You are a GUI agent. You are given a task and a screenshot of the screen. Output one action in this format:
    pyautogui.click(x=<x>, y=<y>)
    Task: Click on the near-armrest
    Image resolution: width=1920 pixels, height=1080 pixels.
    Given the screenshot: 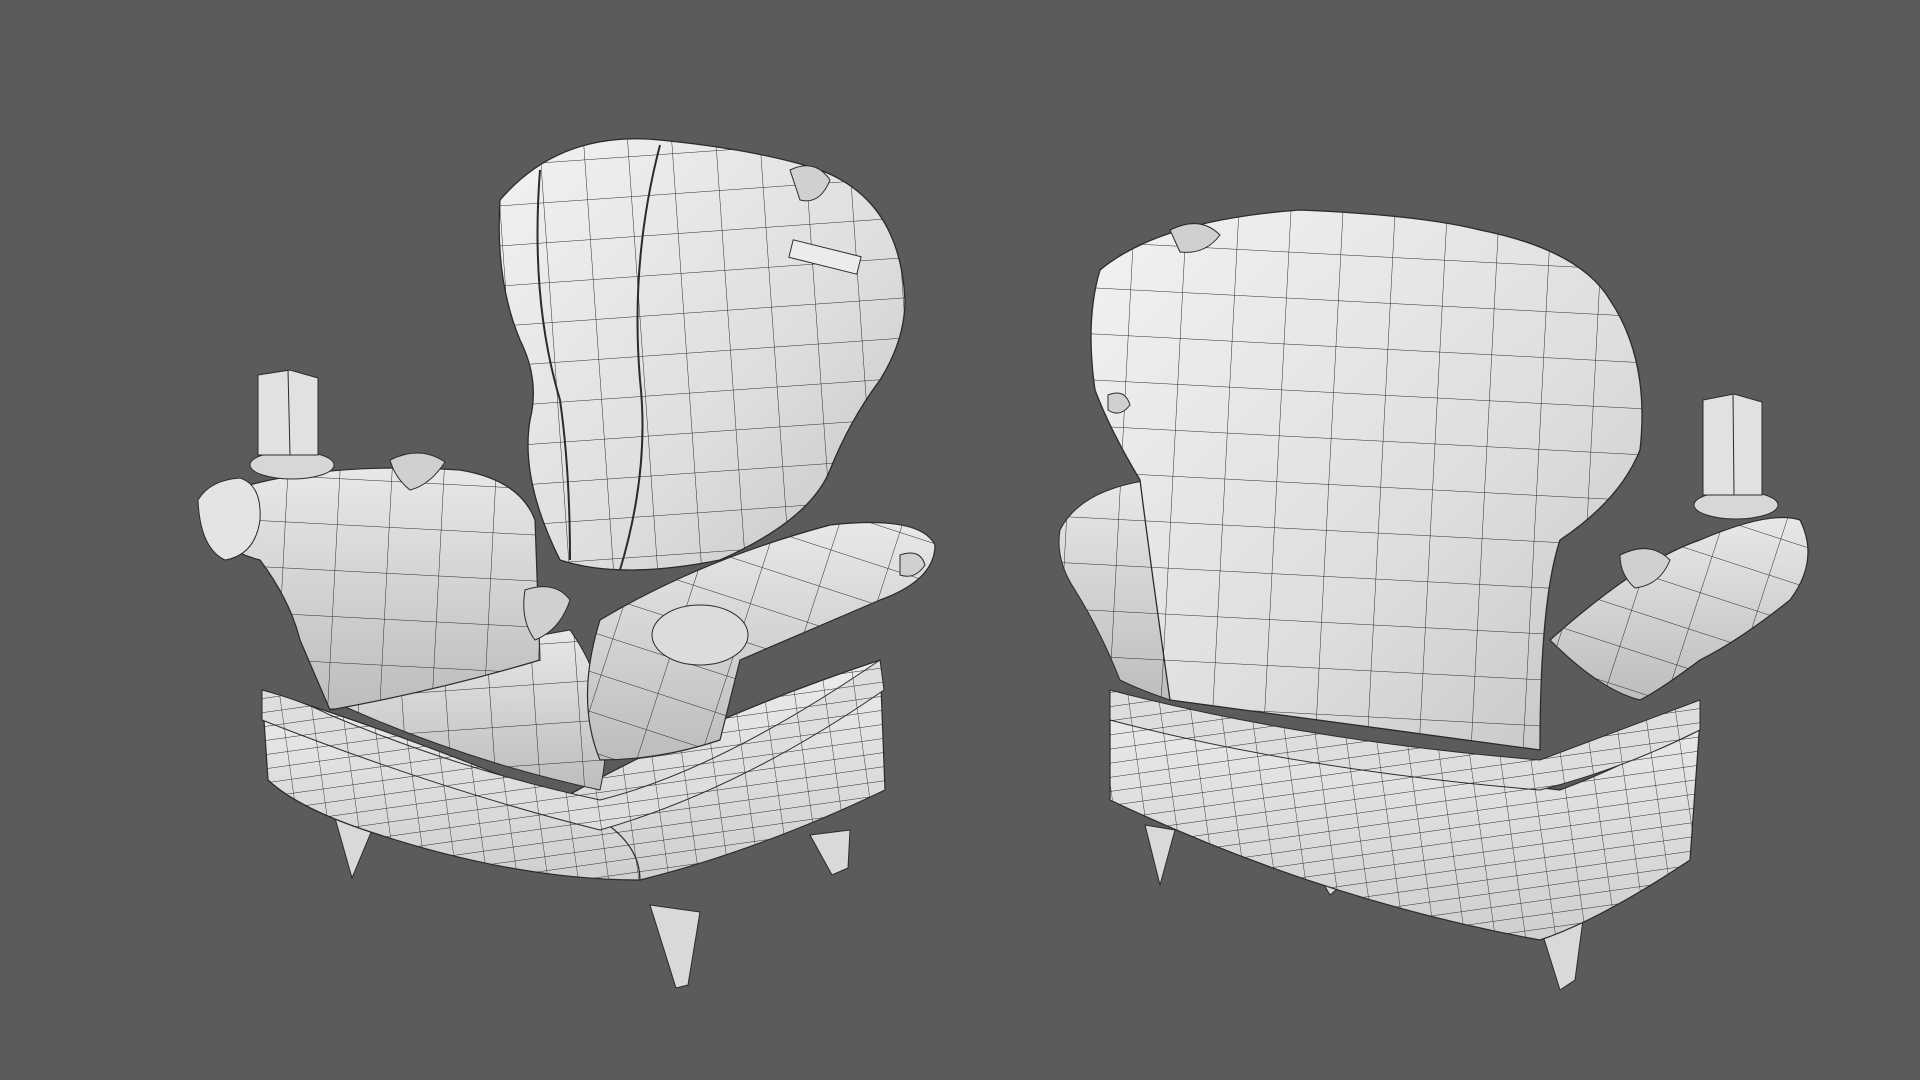 What is the action you would take?
    pyautogui.click(x=1679, y=608)
    